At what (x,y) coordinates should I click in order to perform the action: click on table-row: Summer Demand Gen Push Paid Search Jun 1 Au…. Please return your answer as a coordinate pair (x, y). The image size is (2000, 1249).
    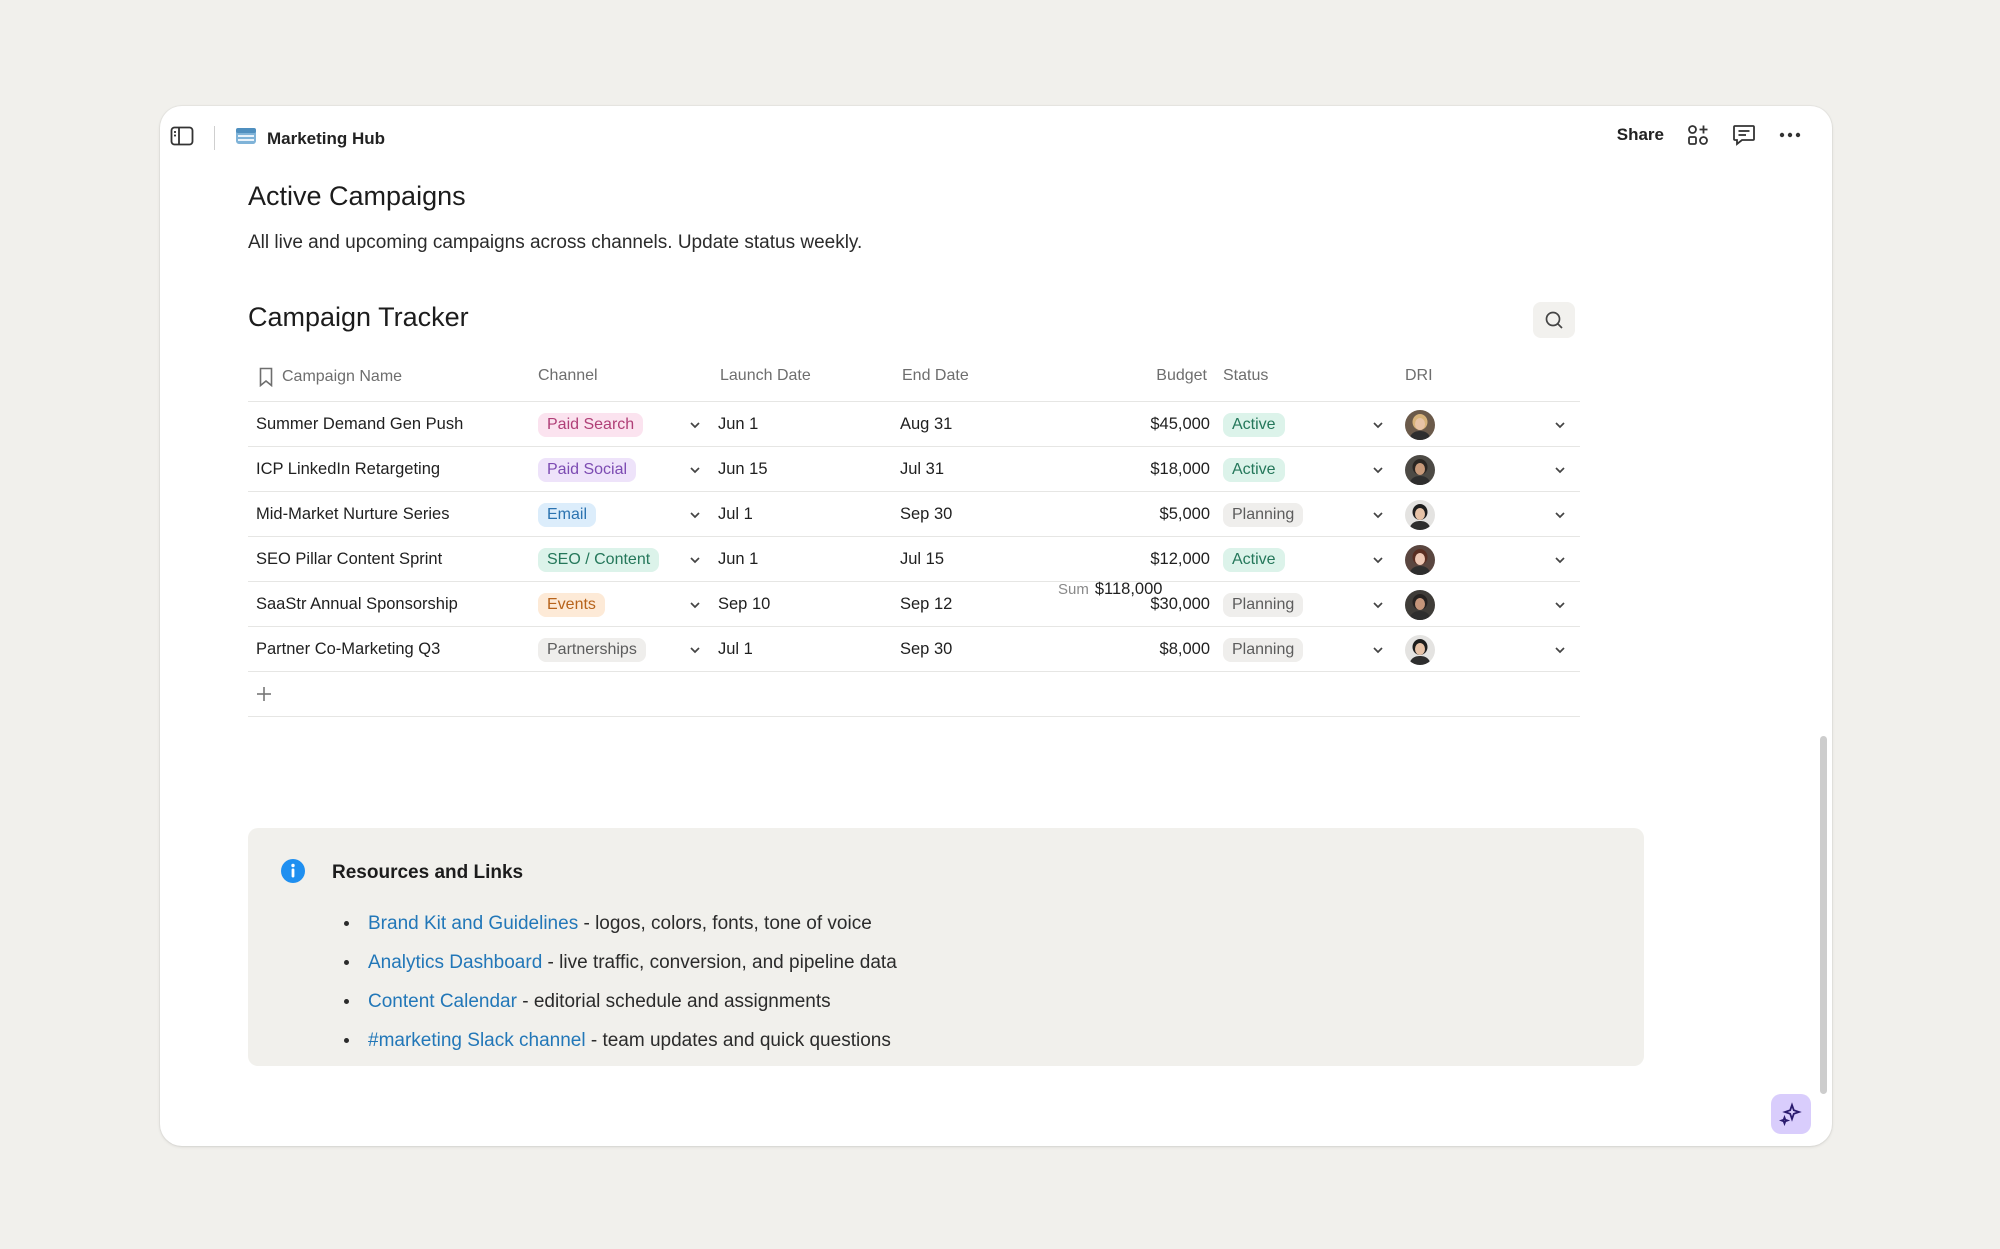
    Looking at the image, I should click on (914, 424).